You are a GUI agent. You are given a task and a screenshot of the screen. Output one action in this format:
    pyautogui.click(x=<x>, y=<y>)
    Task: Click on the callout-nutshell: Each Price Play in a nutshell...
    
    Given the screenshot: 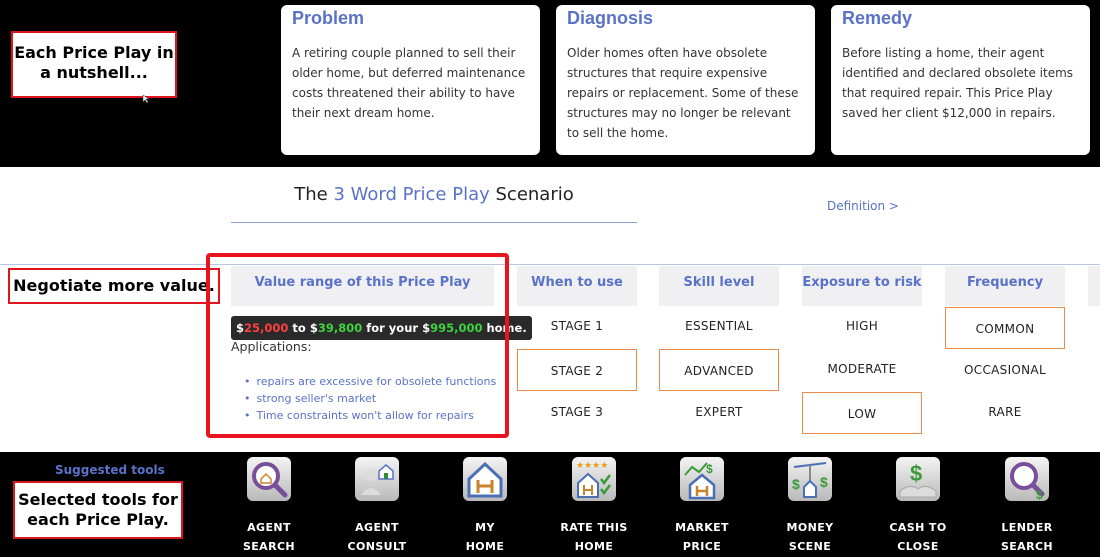 What is the action you would take?
    pyautogui.click(x=94, y=64)
    